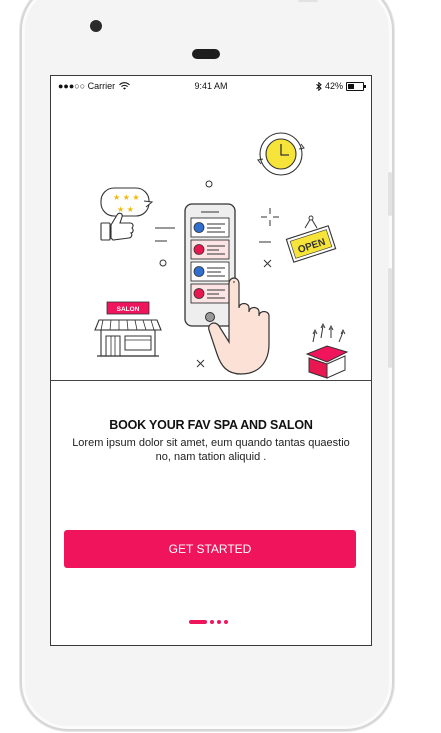 The width and height of the screenshot is (441, 733). What do you see at coordinates (210, 549) in the screenshot?
I see `get-started-button: GET STARTED` at bounding box center [210, 549].